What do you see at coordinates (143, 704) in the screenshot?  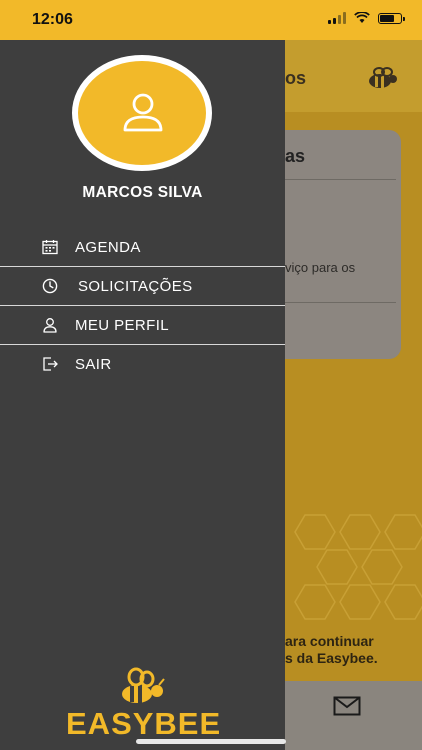 I see `easybee-logo: EASYBEE` at bounding box center [143, 704].